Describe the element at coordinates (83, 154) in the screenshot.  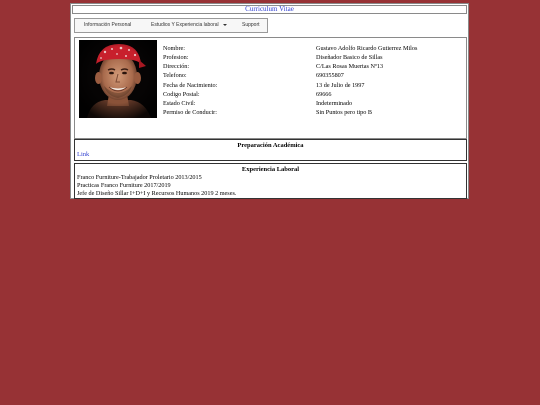
I see `education-link: Link` at that location.